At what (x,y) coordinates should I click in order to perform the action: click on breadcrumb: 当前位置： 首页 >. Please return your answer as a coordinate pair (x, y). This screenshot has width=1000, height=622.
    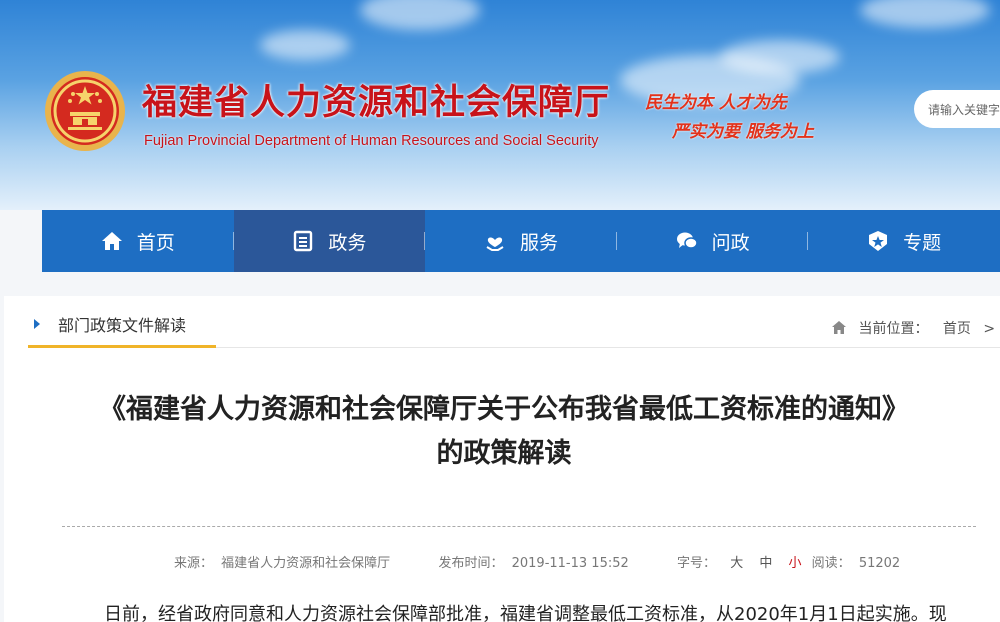
    Looking at the image, I should click on (913, 328).